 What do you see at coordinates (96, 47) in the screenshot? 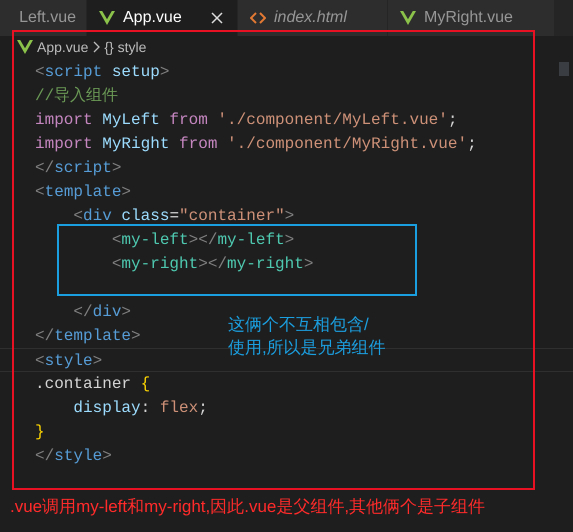
I see `chevron-right-icon` at bounding box center [96, 47].